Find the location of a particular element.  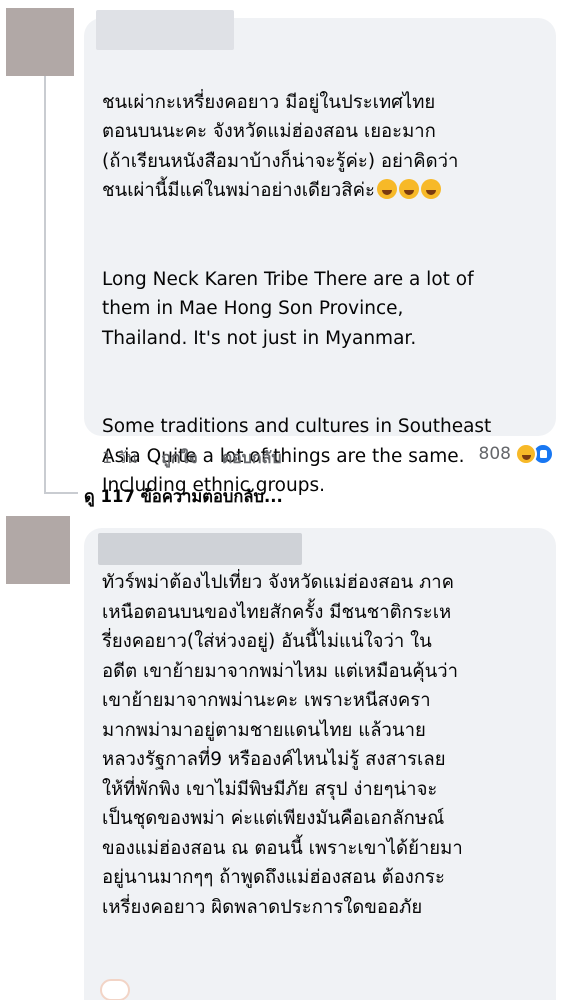

comment-actions: 1 วัน ถูกใจ ตอบกลับ is located at coordinates (192, 458).